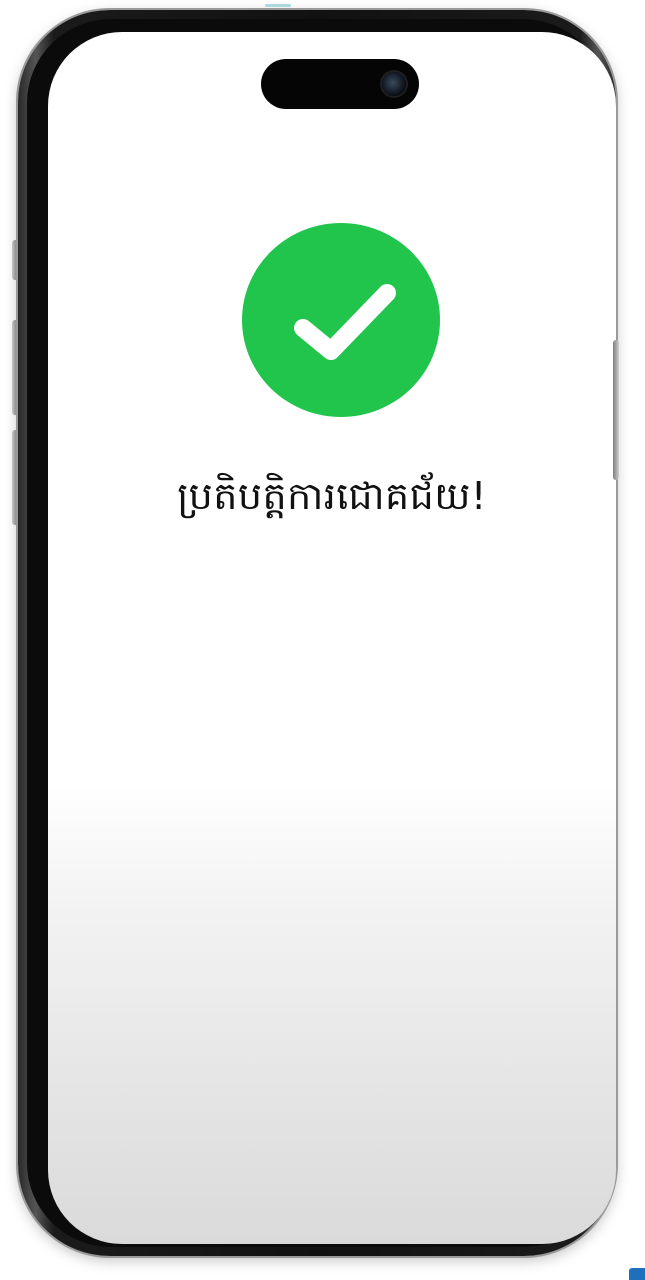  I want to click on dynamic-island, so click(340, 84).